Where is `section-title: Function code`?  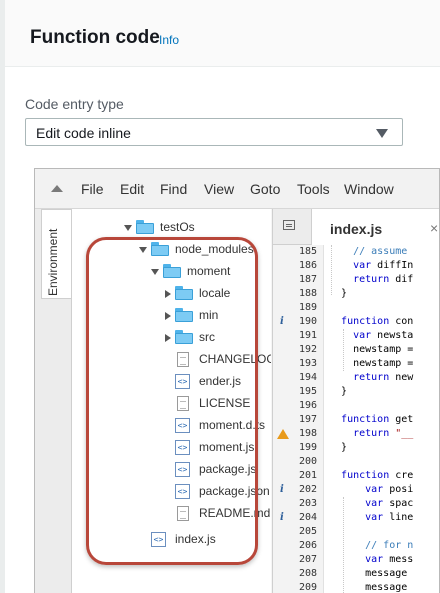 section-title: Function code is located at coordinates (95, 37).